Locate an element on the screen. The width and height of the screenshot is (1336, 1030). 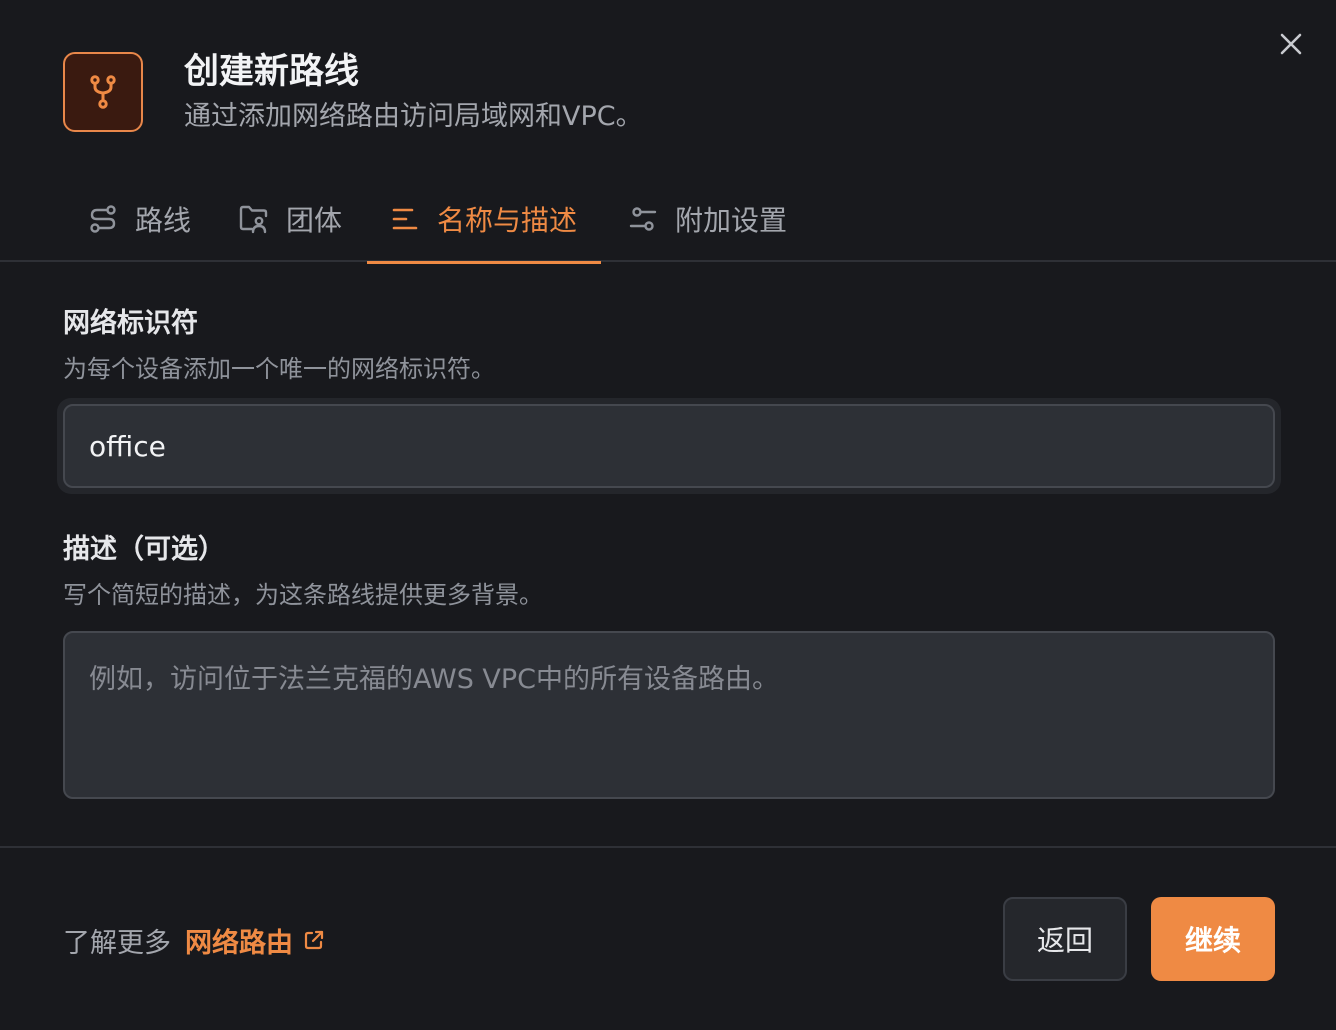
external-link-icon is located at coordinates (314, 940).